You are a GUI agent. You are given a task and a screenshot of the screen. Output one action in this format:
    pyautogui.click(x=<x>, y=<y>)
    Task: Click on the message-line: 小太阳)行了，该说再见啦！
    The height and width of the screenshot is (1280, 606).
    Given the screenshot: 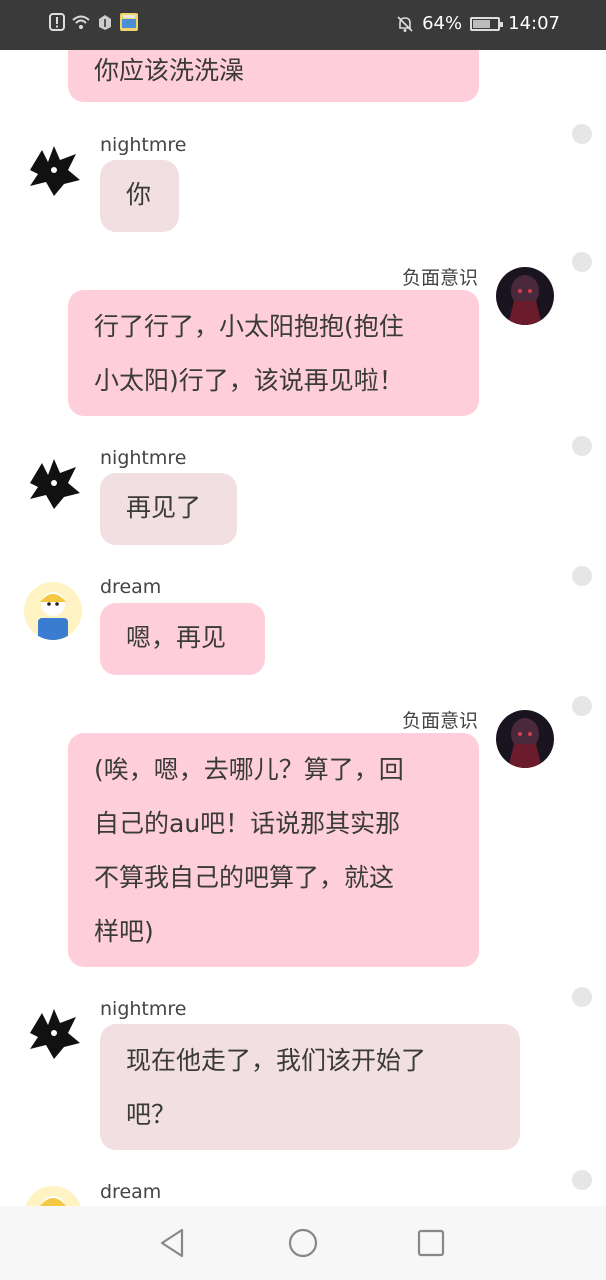 What is the action you would take?
    pyautogui.click(x=249, y=380)
    